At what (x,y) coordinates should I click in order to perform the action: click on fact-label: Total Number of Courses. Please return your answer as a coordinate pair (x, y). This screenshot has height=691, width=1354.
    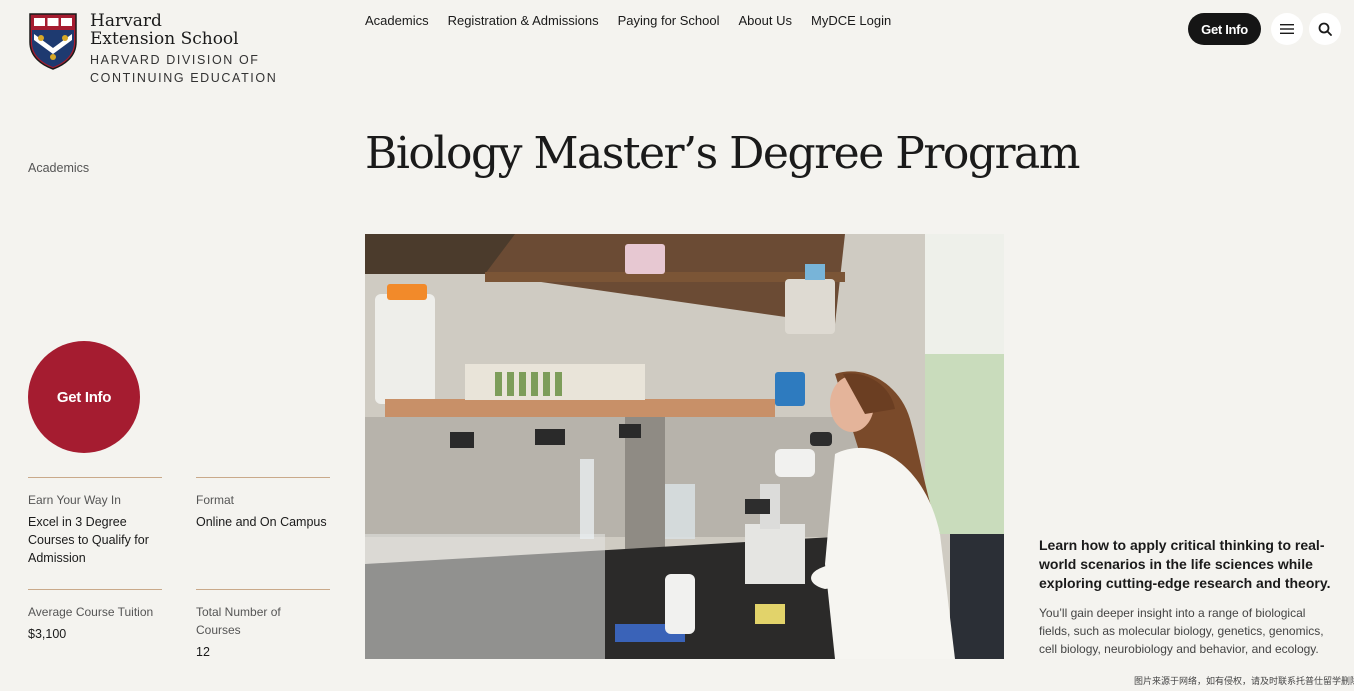
    Looking at the image, I should click on (238, 621).